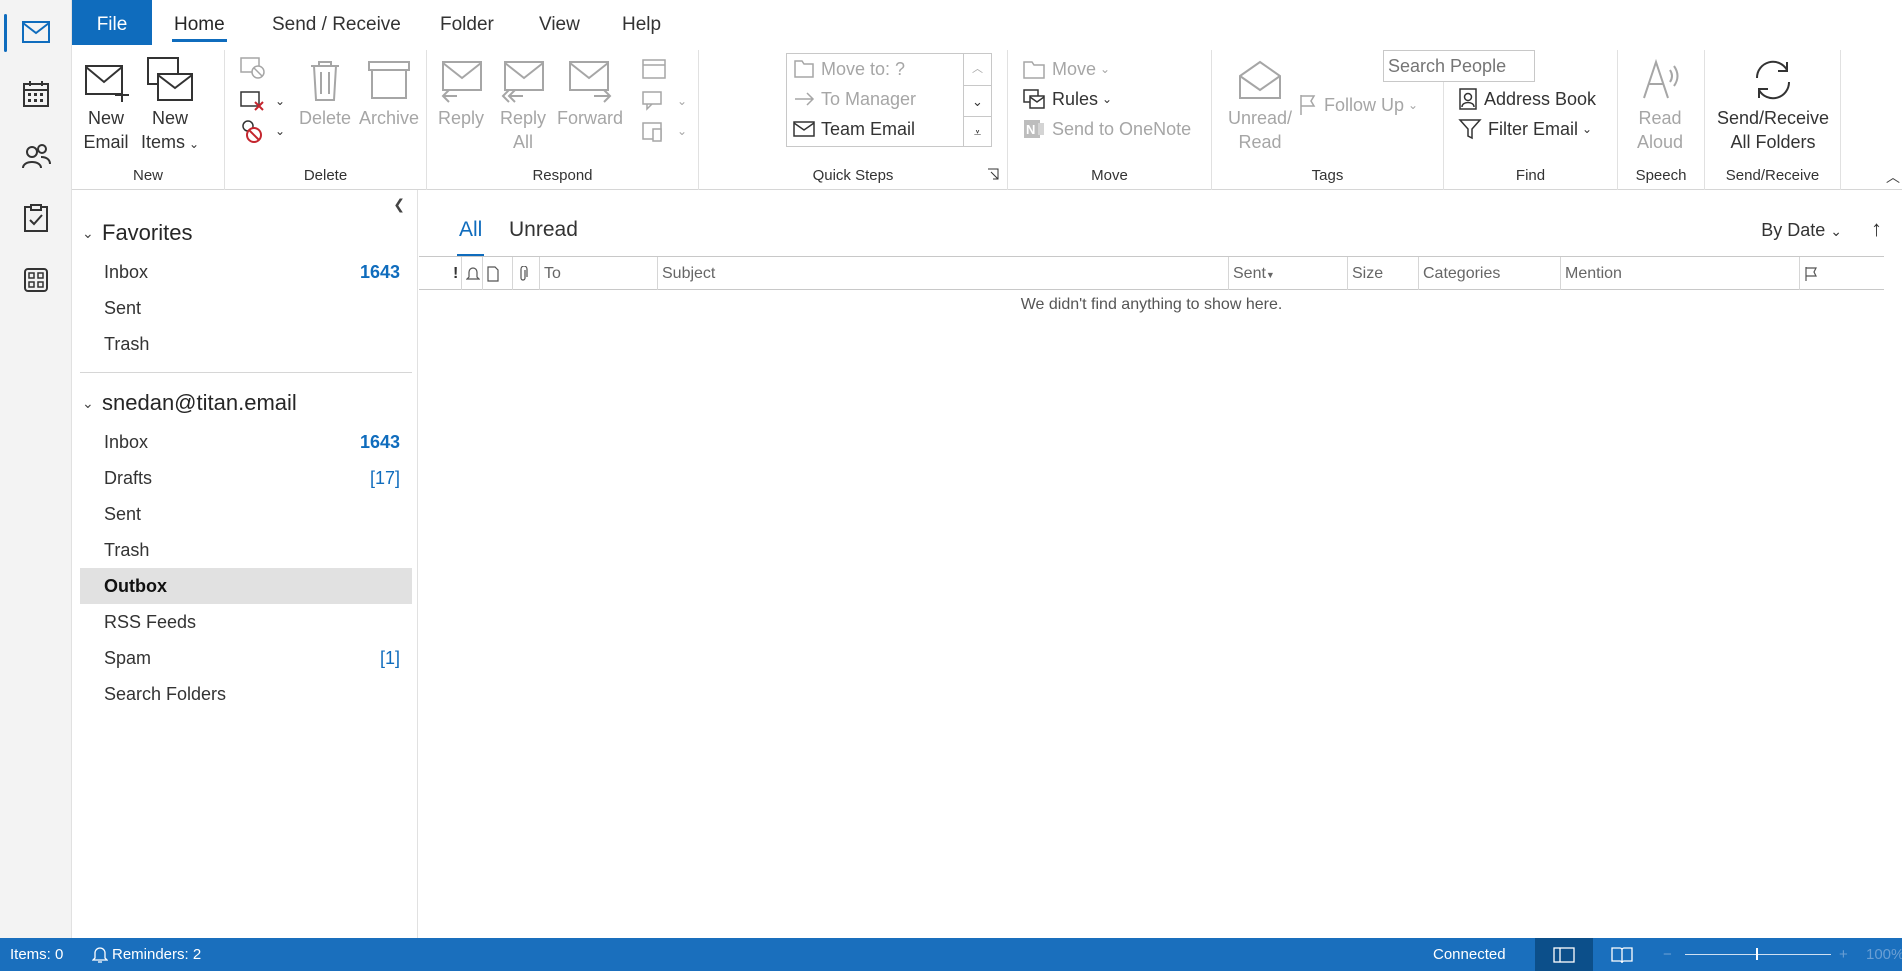 This screenshot has height=971, width=1902. Describe the element at coordinates (262, 131) in the screenshot. I see `junk-button: ⌄` at that location.